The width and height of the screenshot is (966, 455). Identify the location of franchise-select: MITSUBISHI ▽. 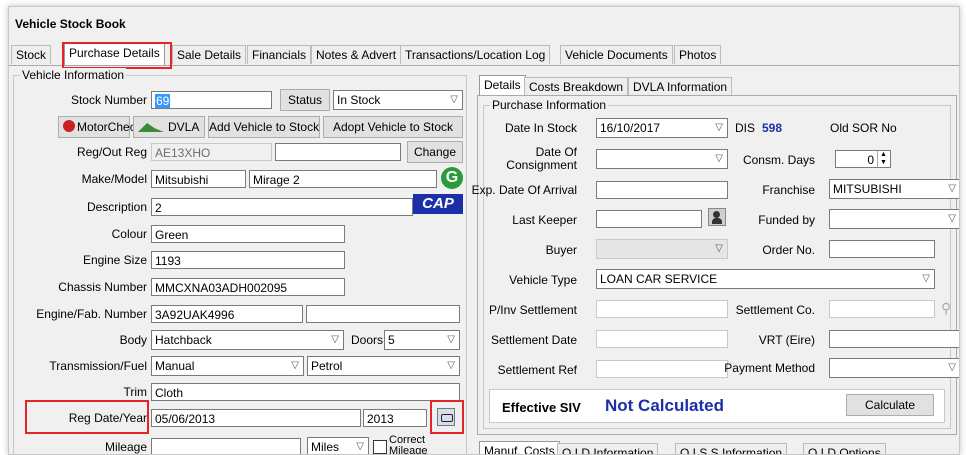
(894, 189).